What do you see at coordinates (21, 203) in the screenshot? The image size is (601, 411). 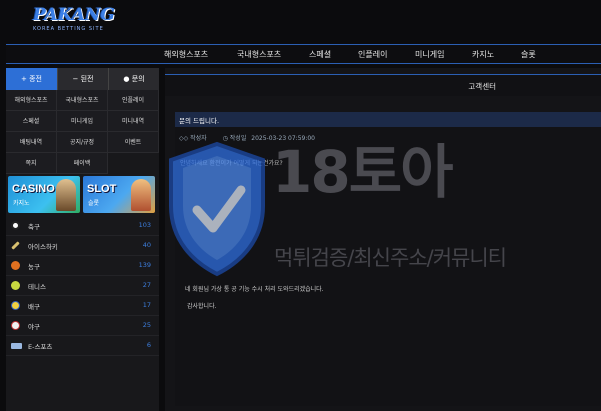 I see `casino-banner-subtitle: 카지노` at bounding box center [21, 203].